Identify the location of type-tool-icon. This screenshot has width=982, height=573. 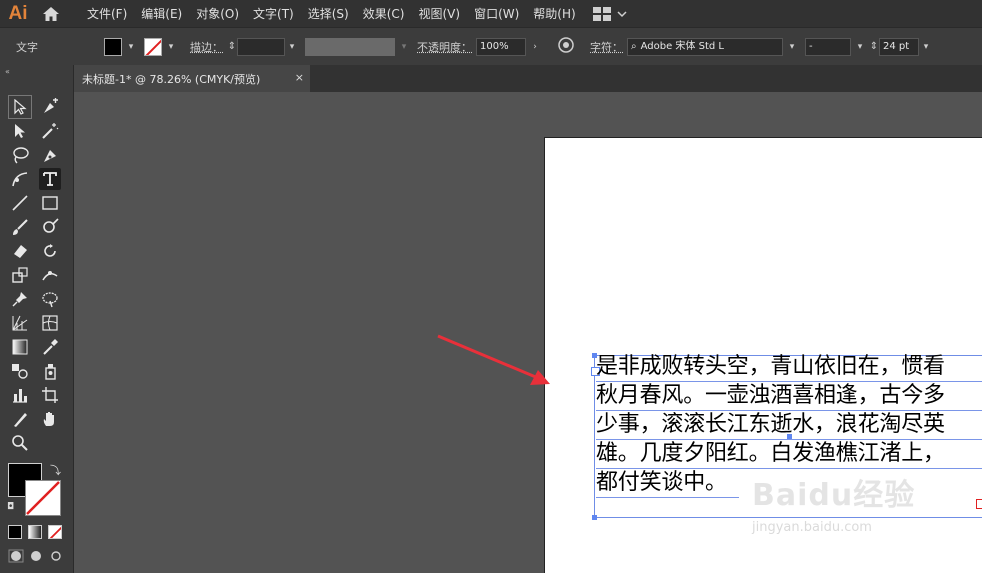
(50, 179).